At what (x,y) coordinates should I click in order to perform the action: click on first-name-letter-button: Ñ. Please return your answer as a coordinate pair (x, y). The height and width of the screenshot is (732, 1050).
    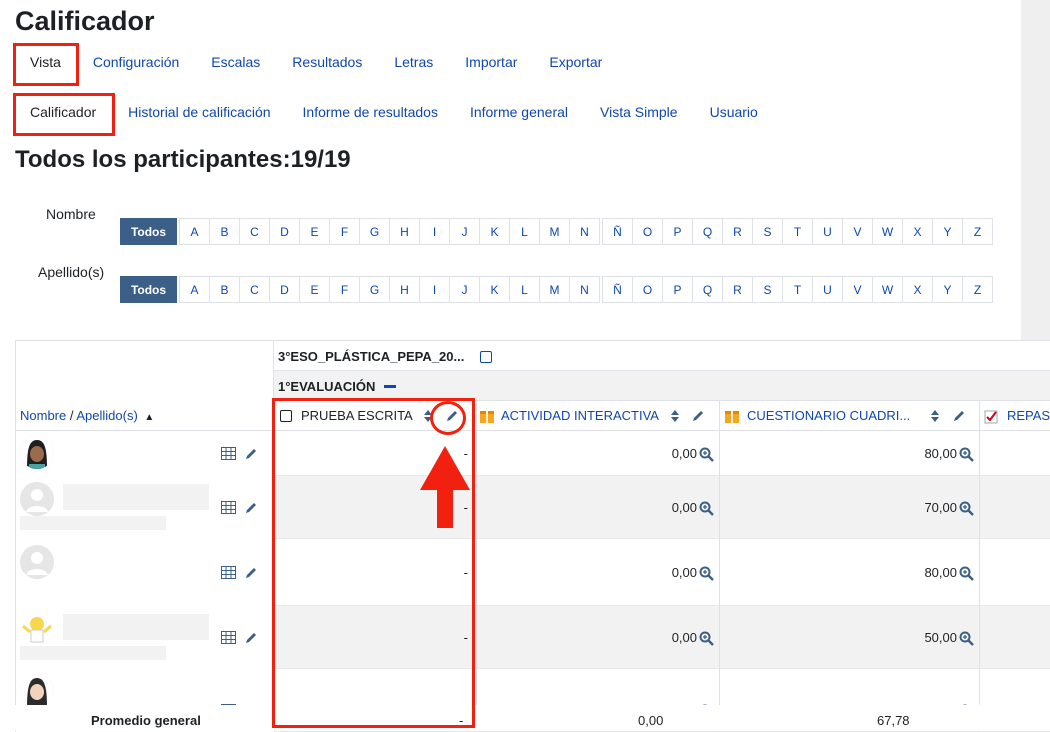
    Looking at the image, I should click on (617, 231).